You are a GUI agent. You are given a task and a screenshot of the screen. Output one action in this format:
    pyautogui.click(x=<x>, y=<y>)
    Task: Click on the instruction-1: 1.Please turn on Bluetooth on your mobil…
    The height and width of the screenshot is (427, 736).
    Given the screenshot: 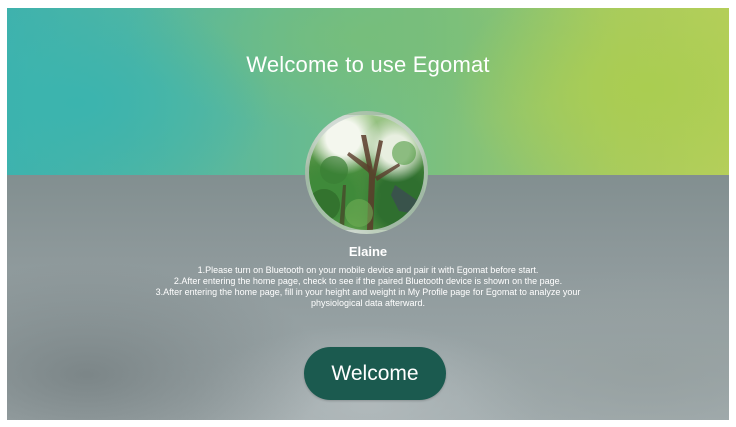 What is the action you would take?
    pyautogui.click(x=368, y=270)
    